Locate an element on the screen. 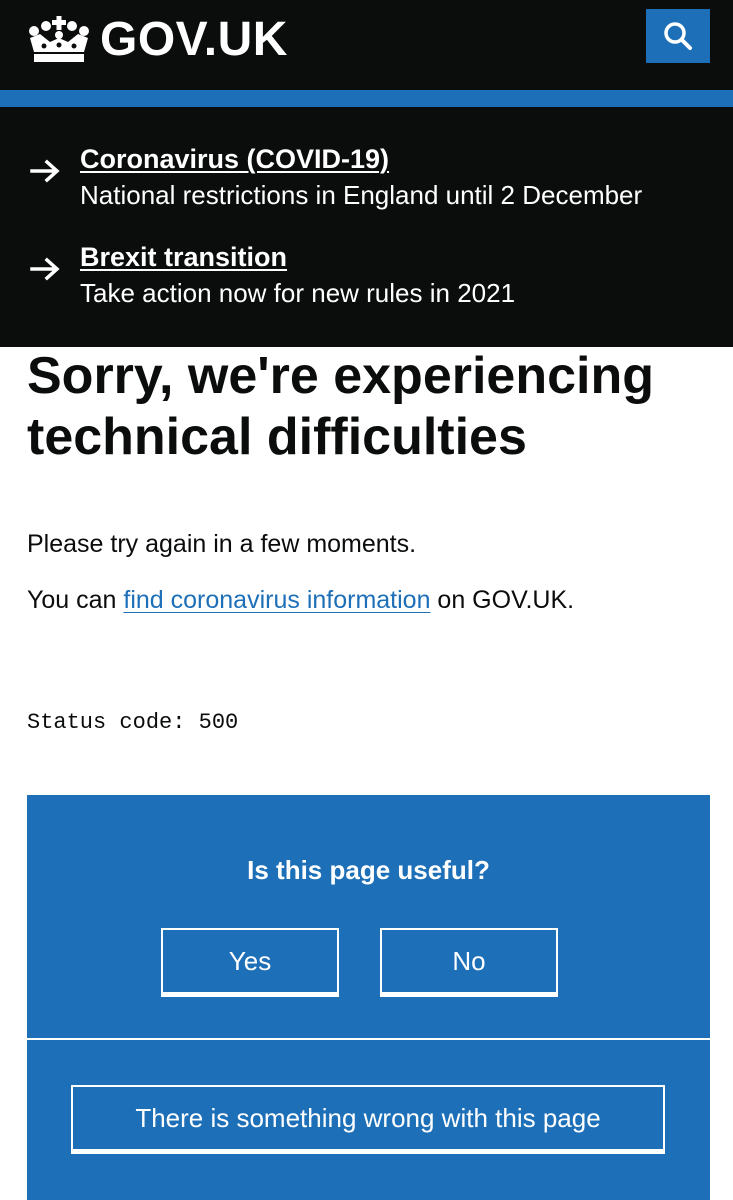 The image size is (733, 1200). report-problem-button: There is something wrong with this page is located at coordinates (368, 1118).